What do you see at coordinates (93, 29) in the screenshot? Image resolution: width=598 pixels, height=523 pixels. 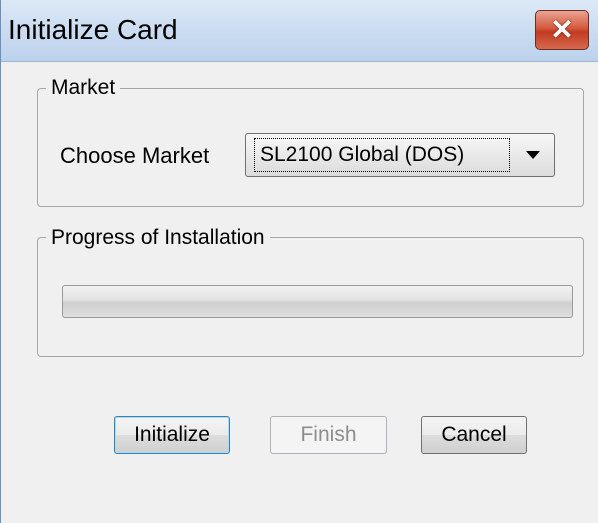 I see `window-title: Initialize Card` at bounding box center [93, 29].